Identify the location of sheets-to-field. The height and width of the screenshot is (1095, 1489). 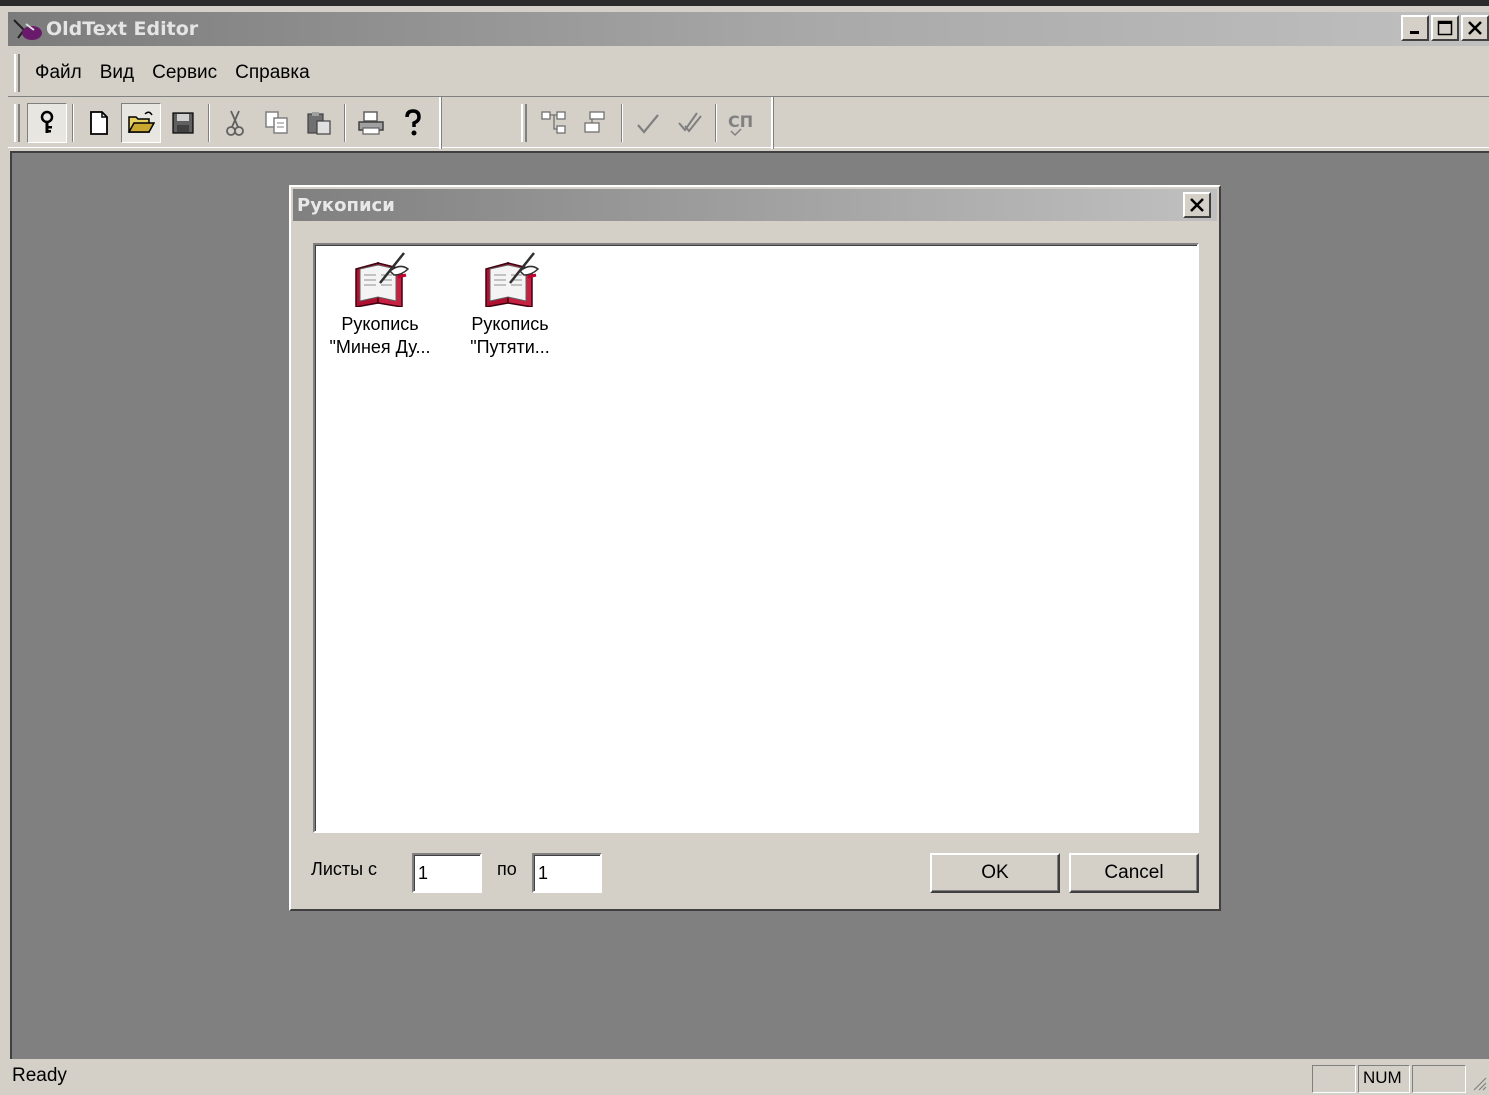
(567, 873).